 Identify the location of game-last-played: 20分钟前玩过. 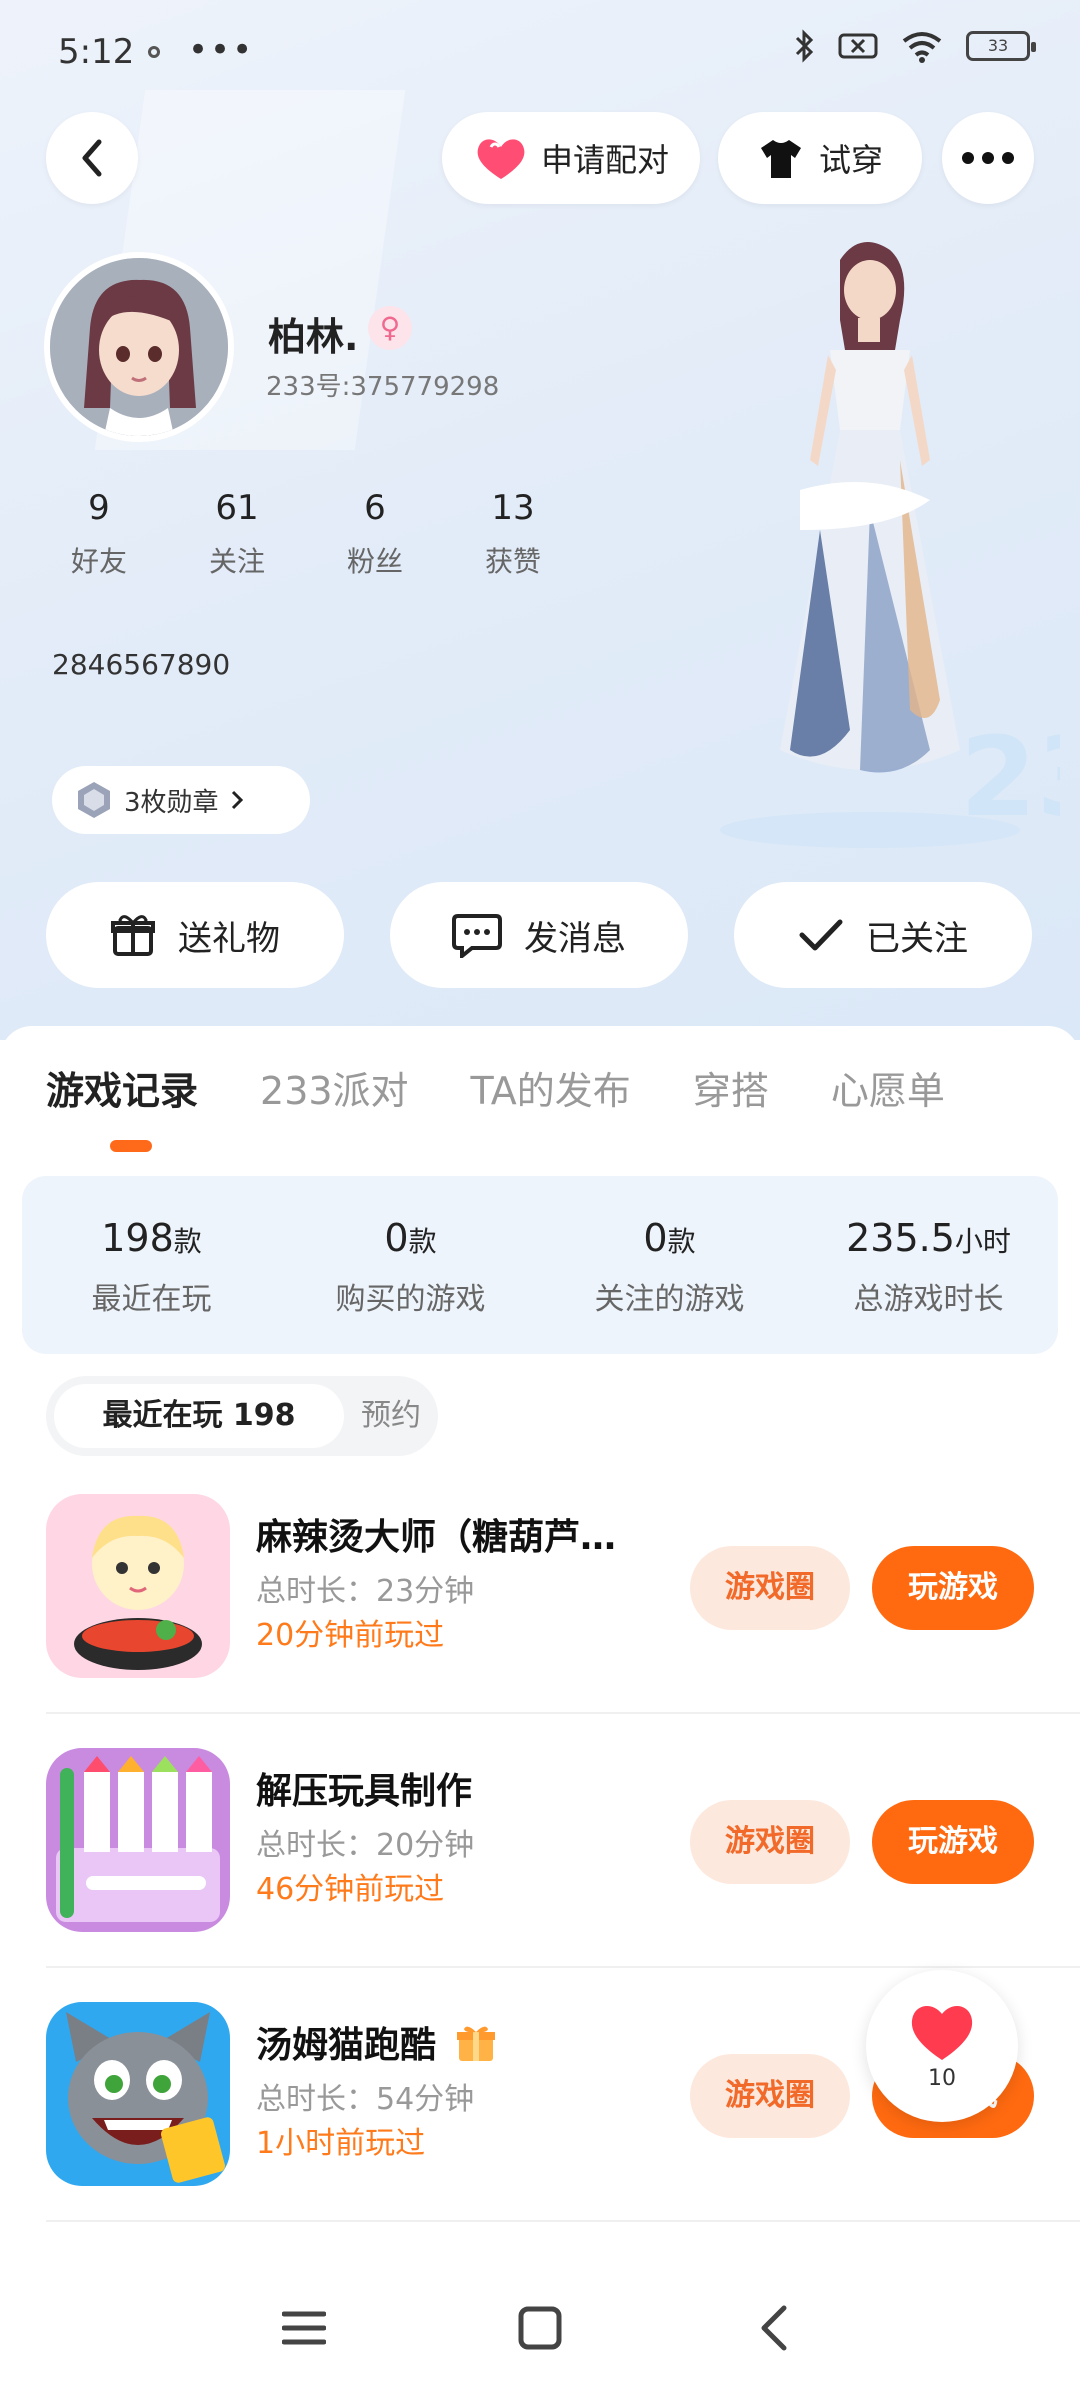
(350, 1635).